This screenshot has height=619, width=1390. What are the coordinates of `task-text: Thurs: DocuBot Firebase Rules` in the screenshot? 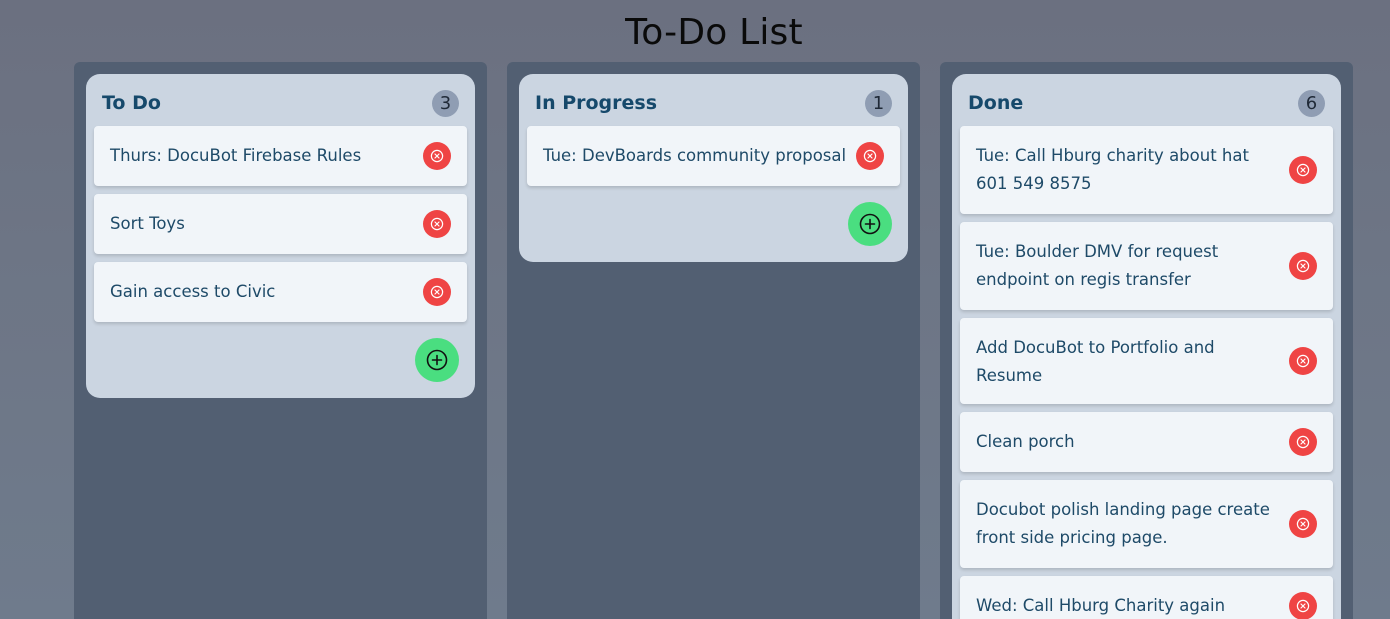 It's located at (236, 155).